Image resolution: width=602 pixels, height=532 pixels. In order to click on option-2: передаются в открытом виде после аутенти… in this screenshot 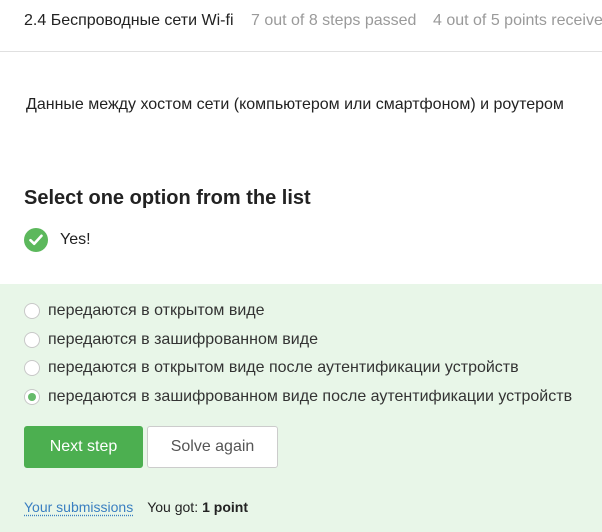, I will do `click(271, 368)`.